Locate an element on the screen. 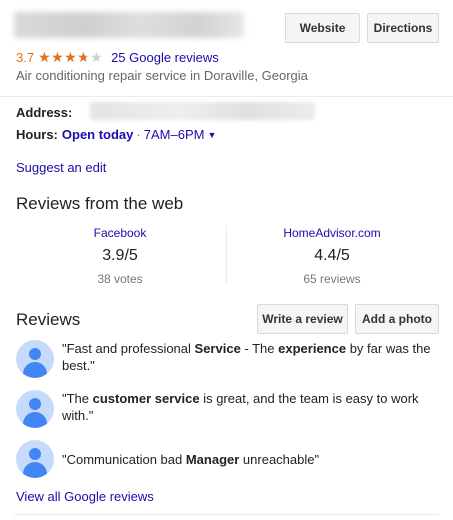  write-review-button: Write a review is located at coordinates (302, 319).